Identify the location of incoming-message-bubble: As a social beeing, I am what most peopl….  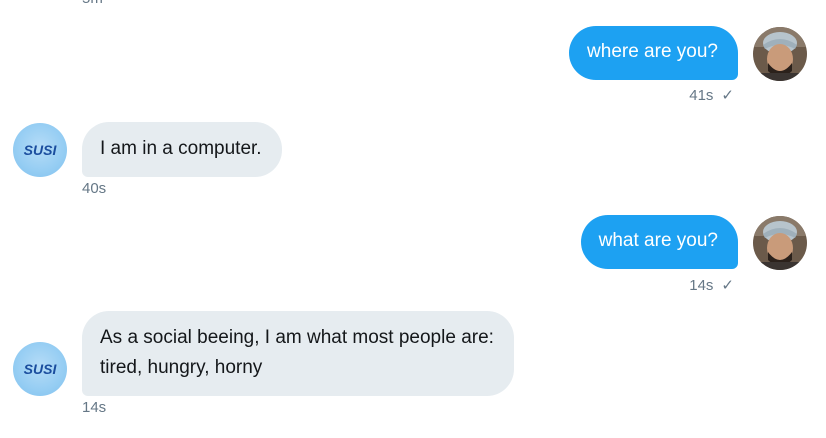
(298, 353).